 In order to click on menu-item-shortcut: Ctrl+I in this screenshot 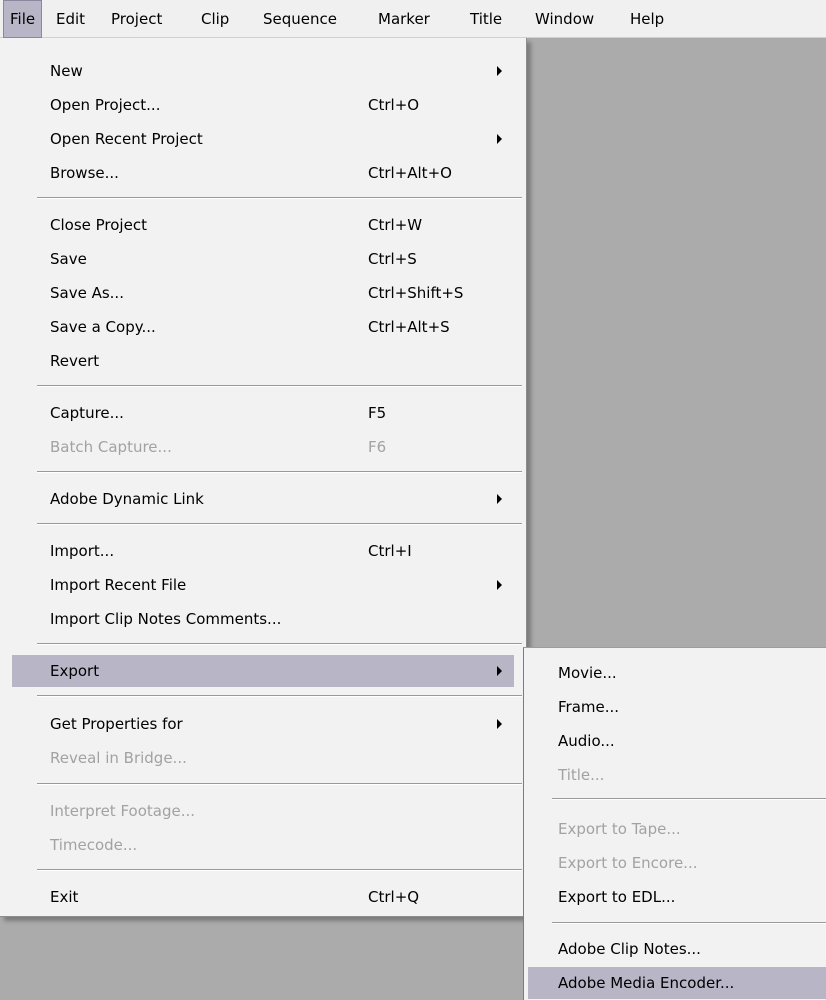, I will do `click(390, 551)`.